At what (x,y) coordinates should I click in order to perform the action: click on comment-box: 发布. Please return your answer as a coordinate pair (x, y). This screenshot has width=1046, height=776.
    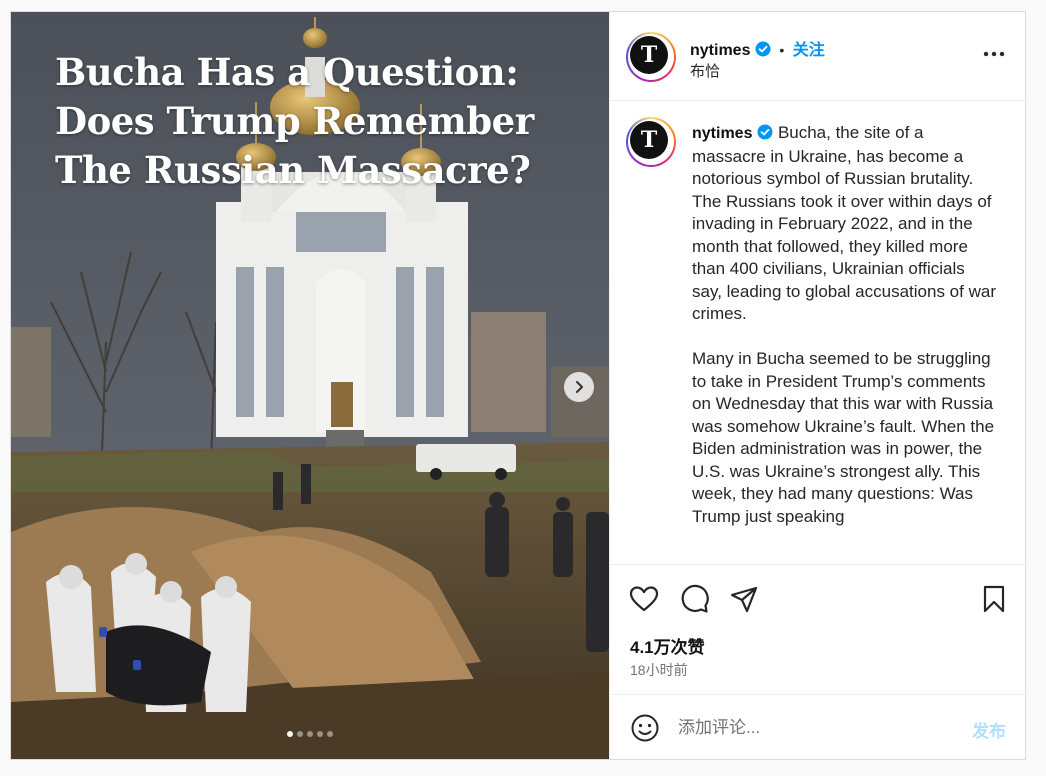
    Looking at the image, I should click on (818, 727).